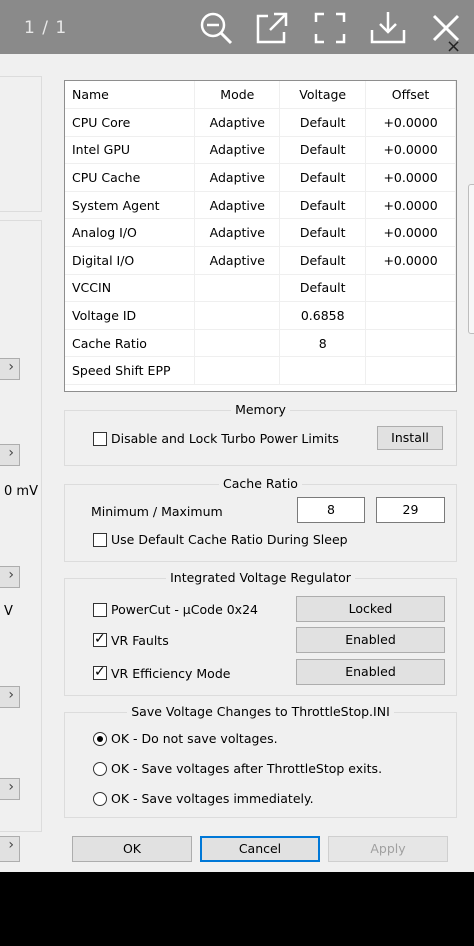 This screenshot has width=474, height=946. Describe the element at coordinates (370, 640) in the screenshot. I see `vr-faults-status-button: Enabled` at that location.